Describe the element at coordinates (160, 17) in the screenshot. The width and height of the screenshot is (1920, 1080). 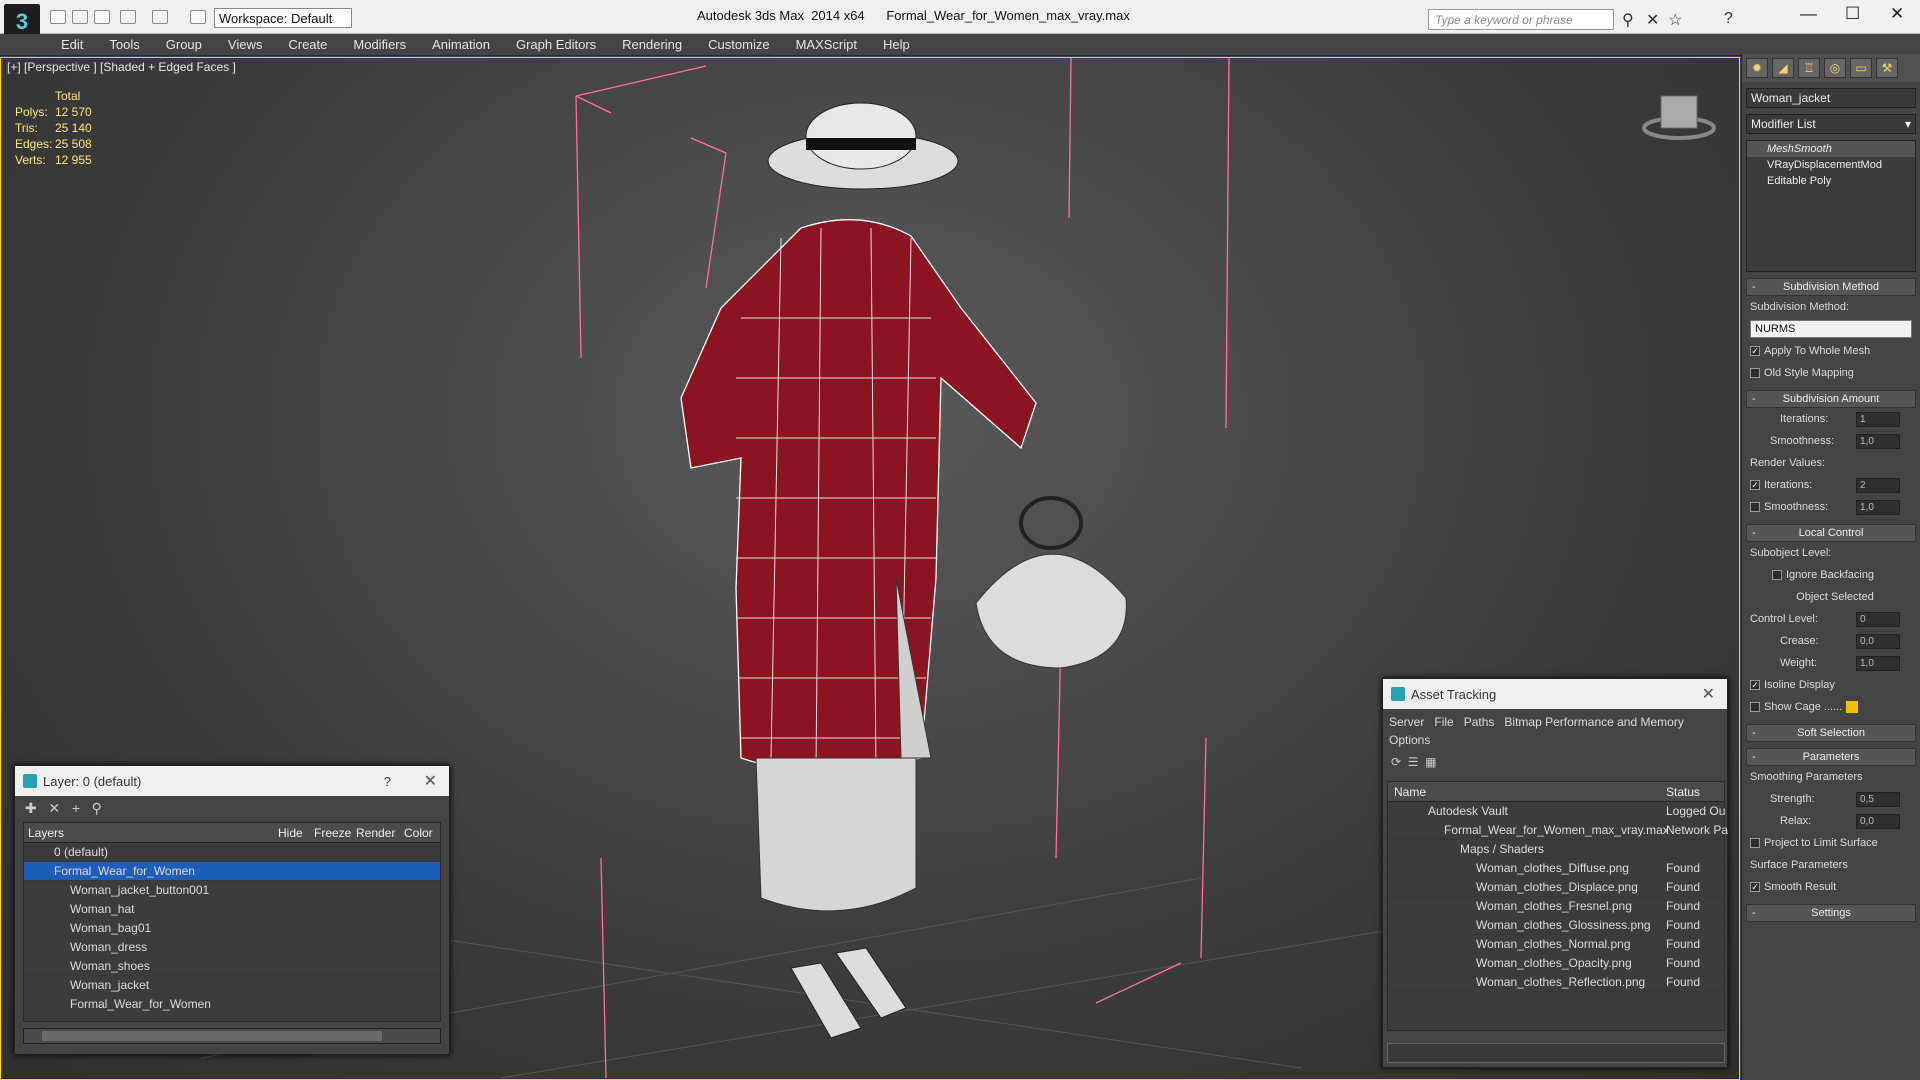
I see `redo-icon` at that location.